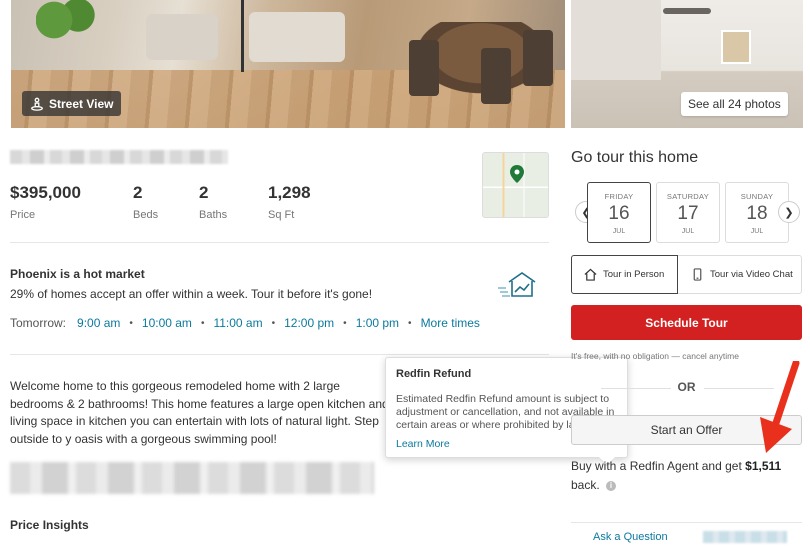 This screenshot has width=810, height=557. I want to click on tooltip-title: Redfin Refund, so click(434, 374).